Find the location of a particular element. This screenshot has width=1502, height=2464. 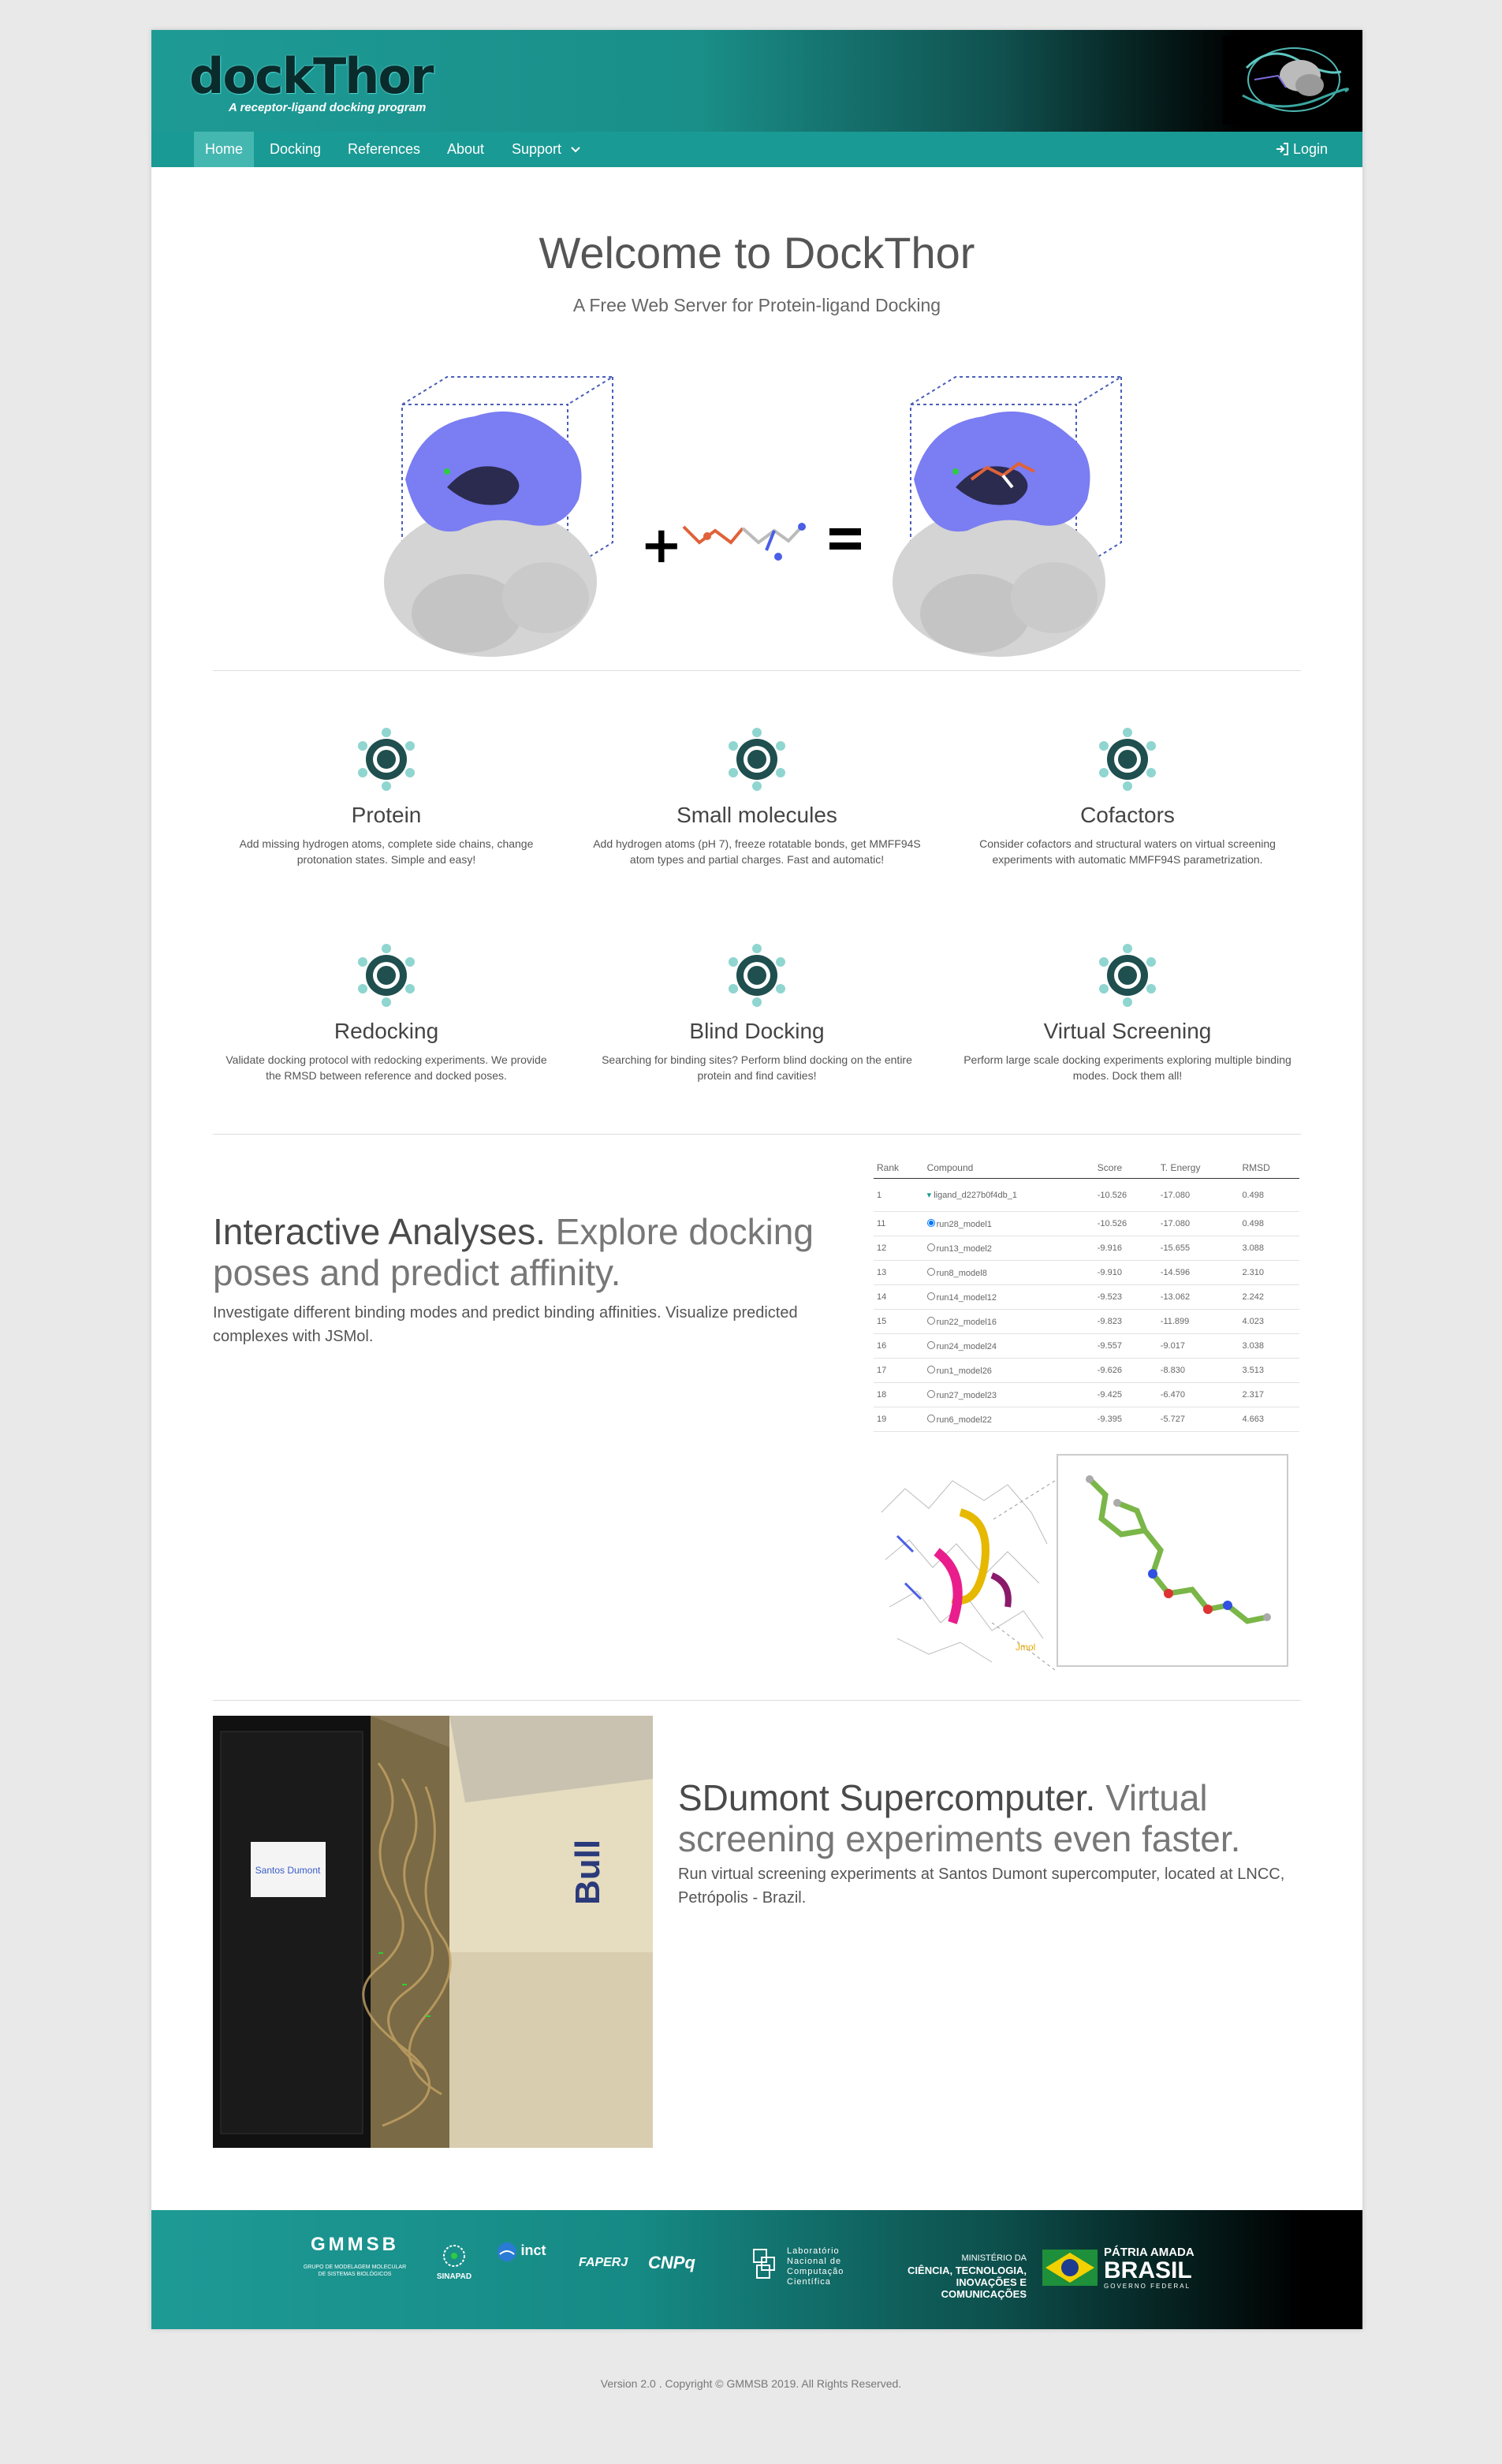

sdumont-photo-image: Santos Dumont Bull is located at coordinates (433, 1932).